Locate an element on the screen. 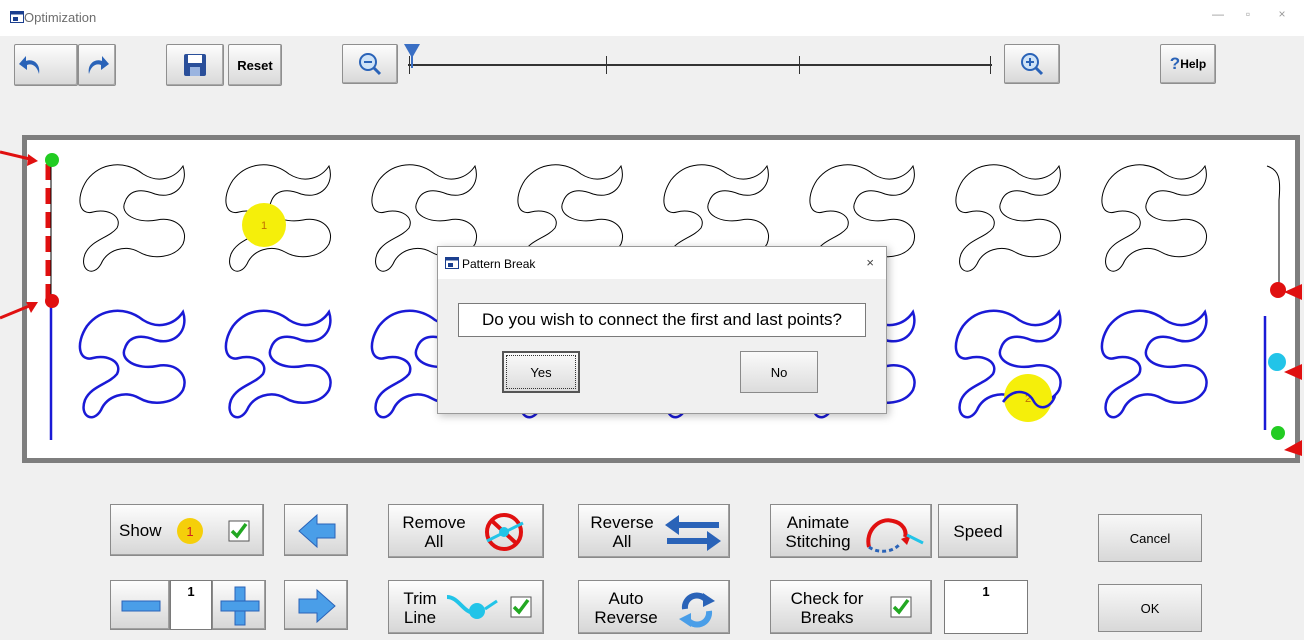 The height and width of the screenshot is (640, 1304). dialog-title: Pattern Break is located at coordinates (499, 264).